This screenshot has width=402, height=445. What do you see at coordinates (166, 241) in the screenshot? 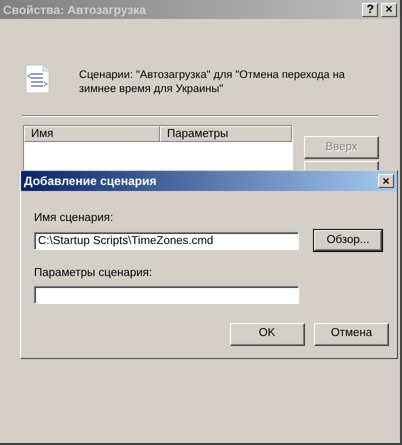
I see `input-field: C:\Startup Scripts\TimeZones.cmd` at bounding box center [166, 241].